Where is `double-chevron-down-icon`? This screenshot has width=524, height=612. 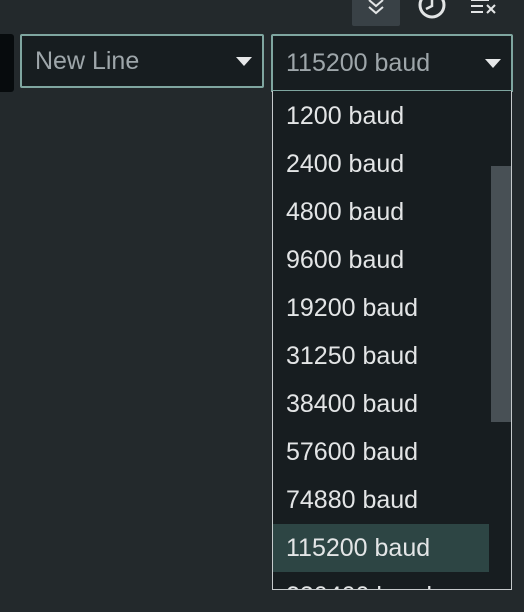 double-chevron-down-icon is located at coordinates (376, 7).